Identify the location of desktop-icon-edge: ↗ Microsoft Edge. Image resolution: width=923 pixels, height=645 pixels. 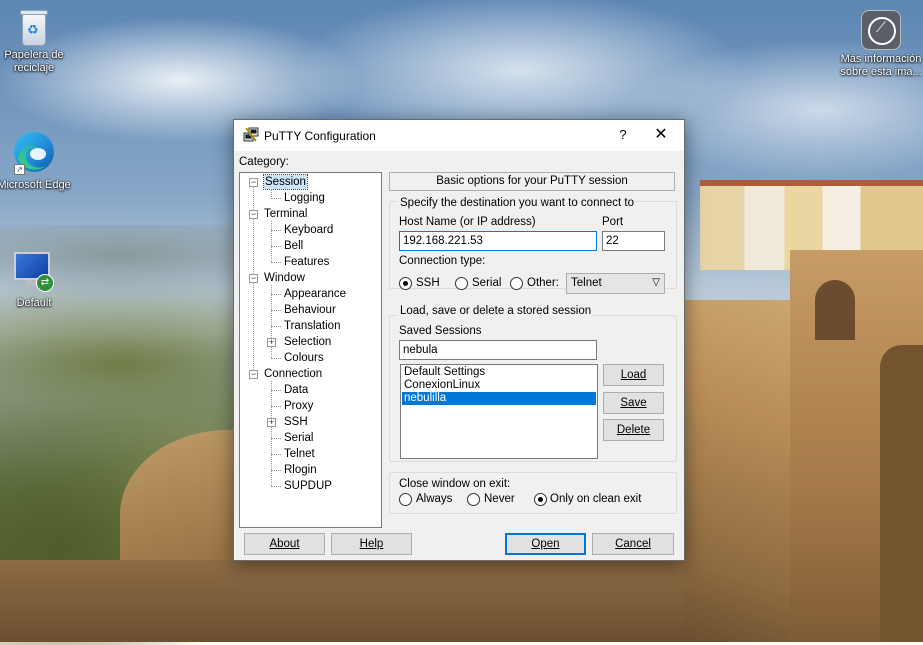
(39, 160).